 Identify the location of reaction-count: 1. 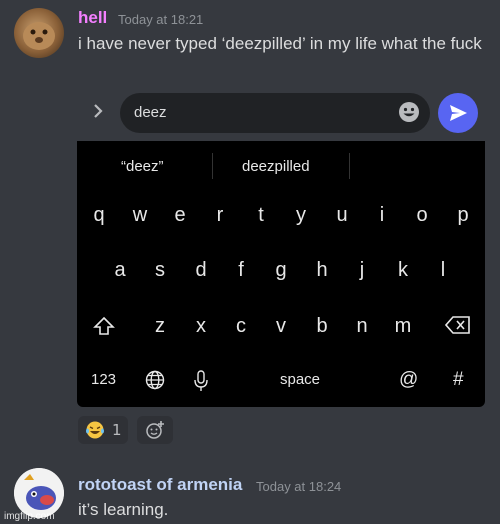
(117, 430).